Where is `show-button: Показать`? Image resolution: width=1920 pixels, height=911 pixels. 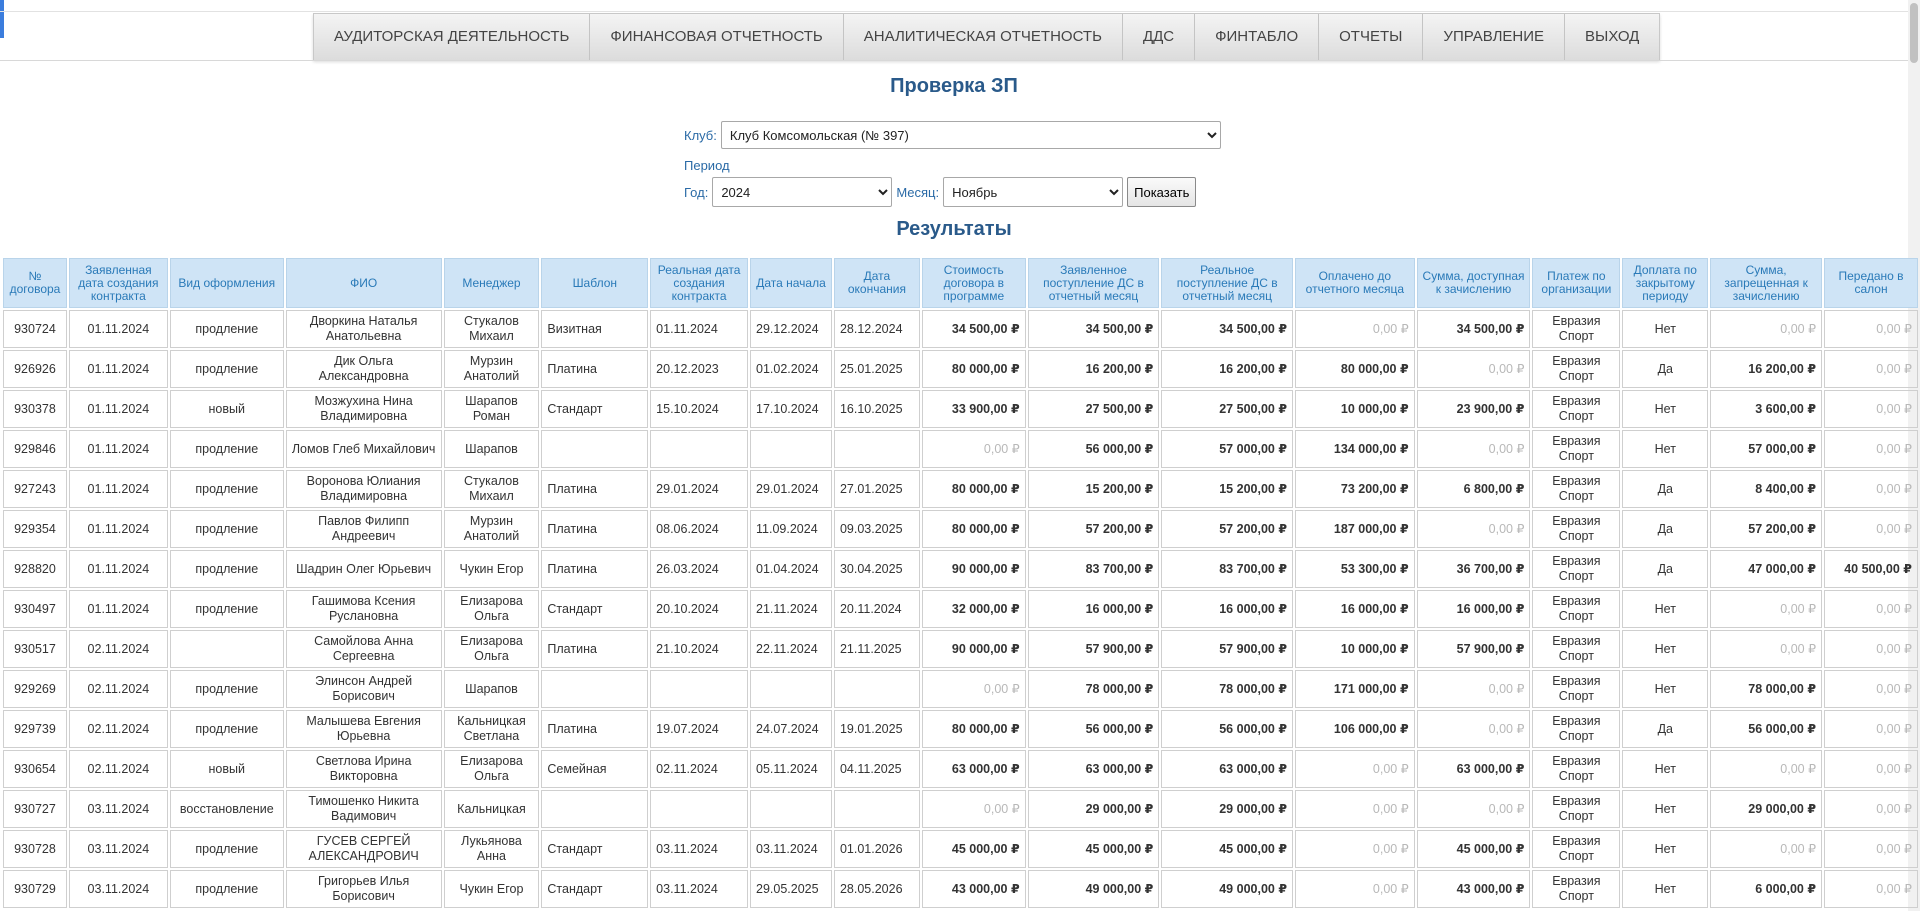 show-button: Показать is located at coordinates (1162, 192).